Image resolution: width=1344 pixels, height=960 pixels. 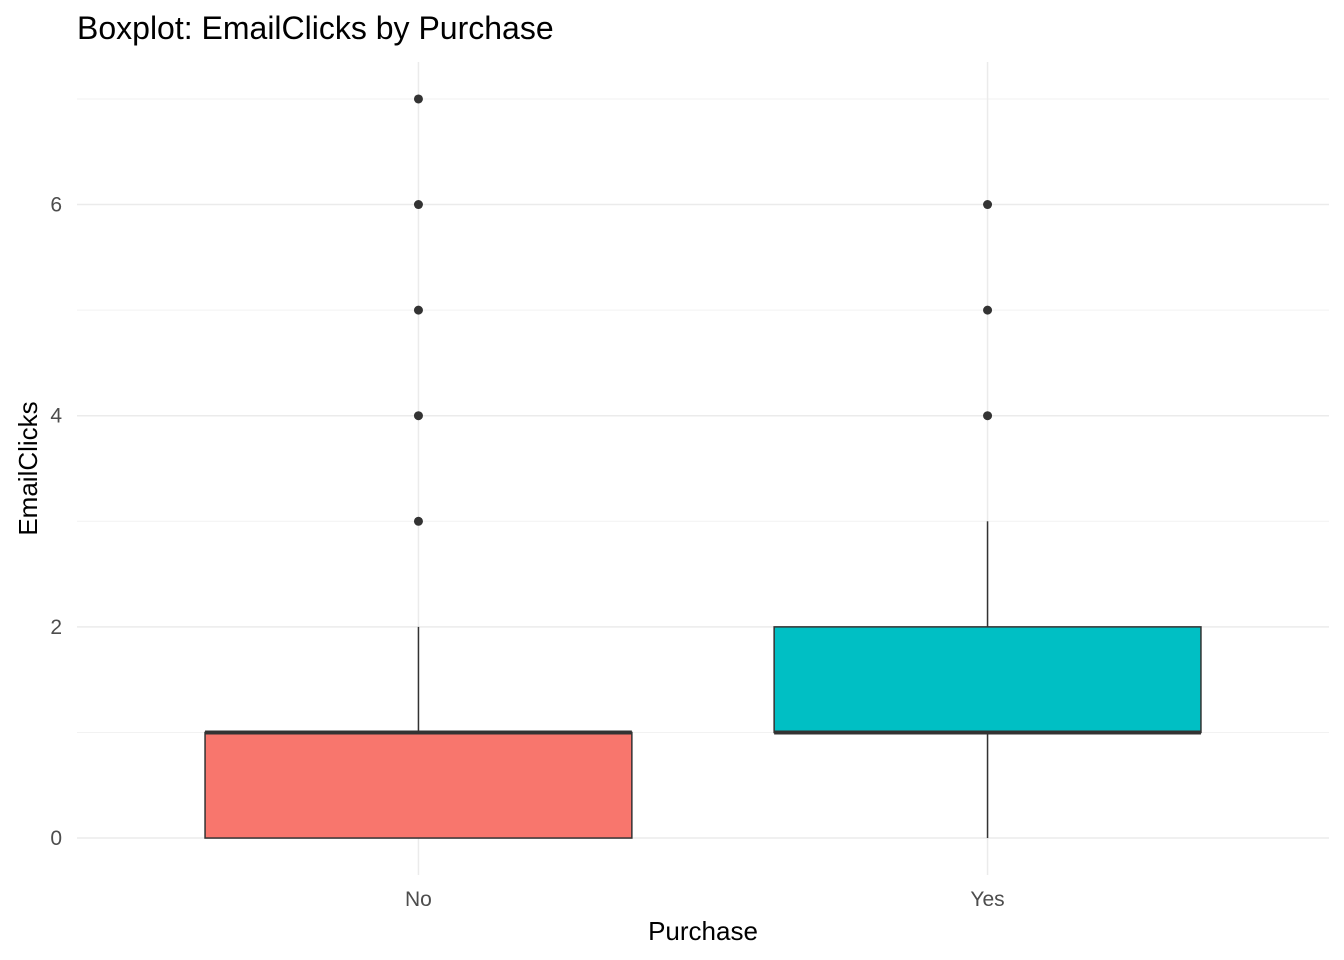 I want to click on y-tick-label: 6, so click(x=56, y=205).